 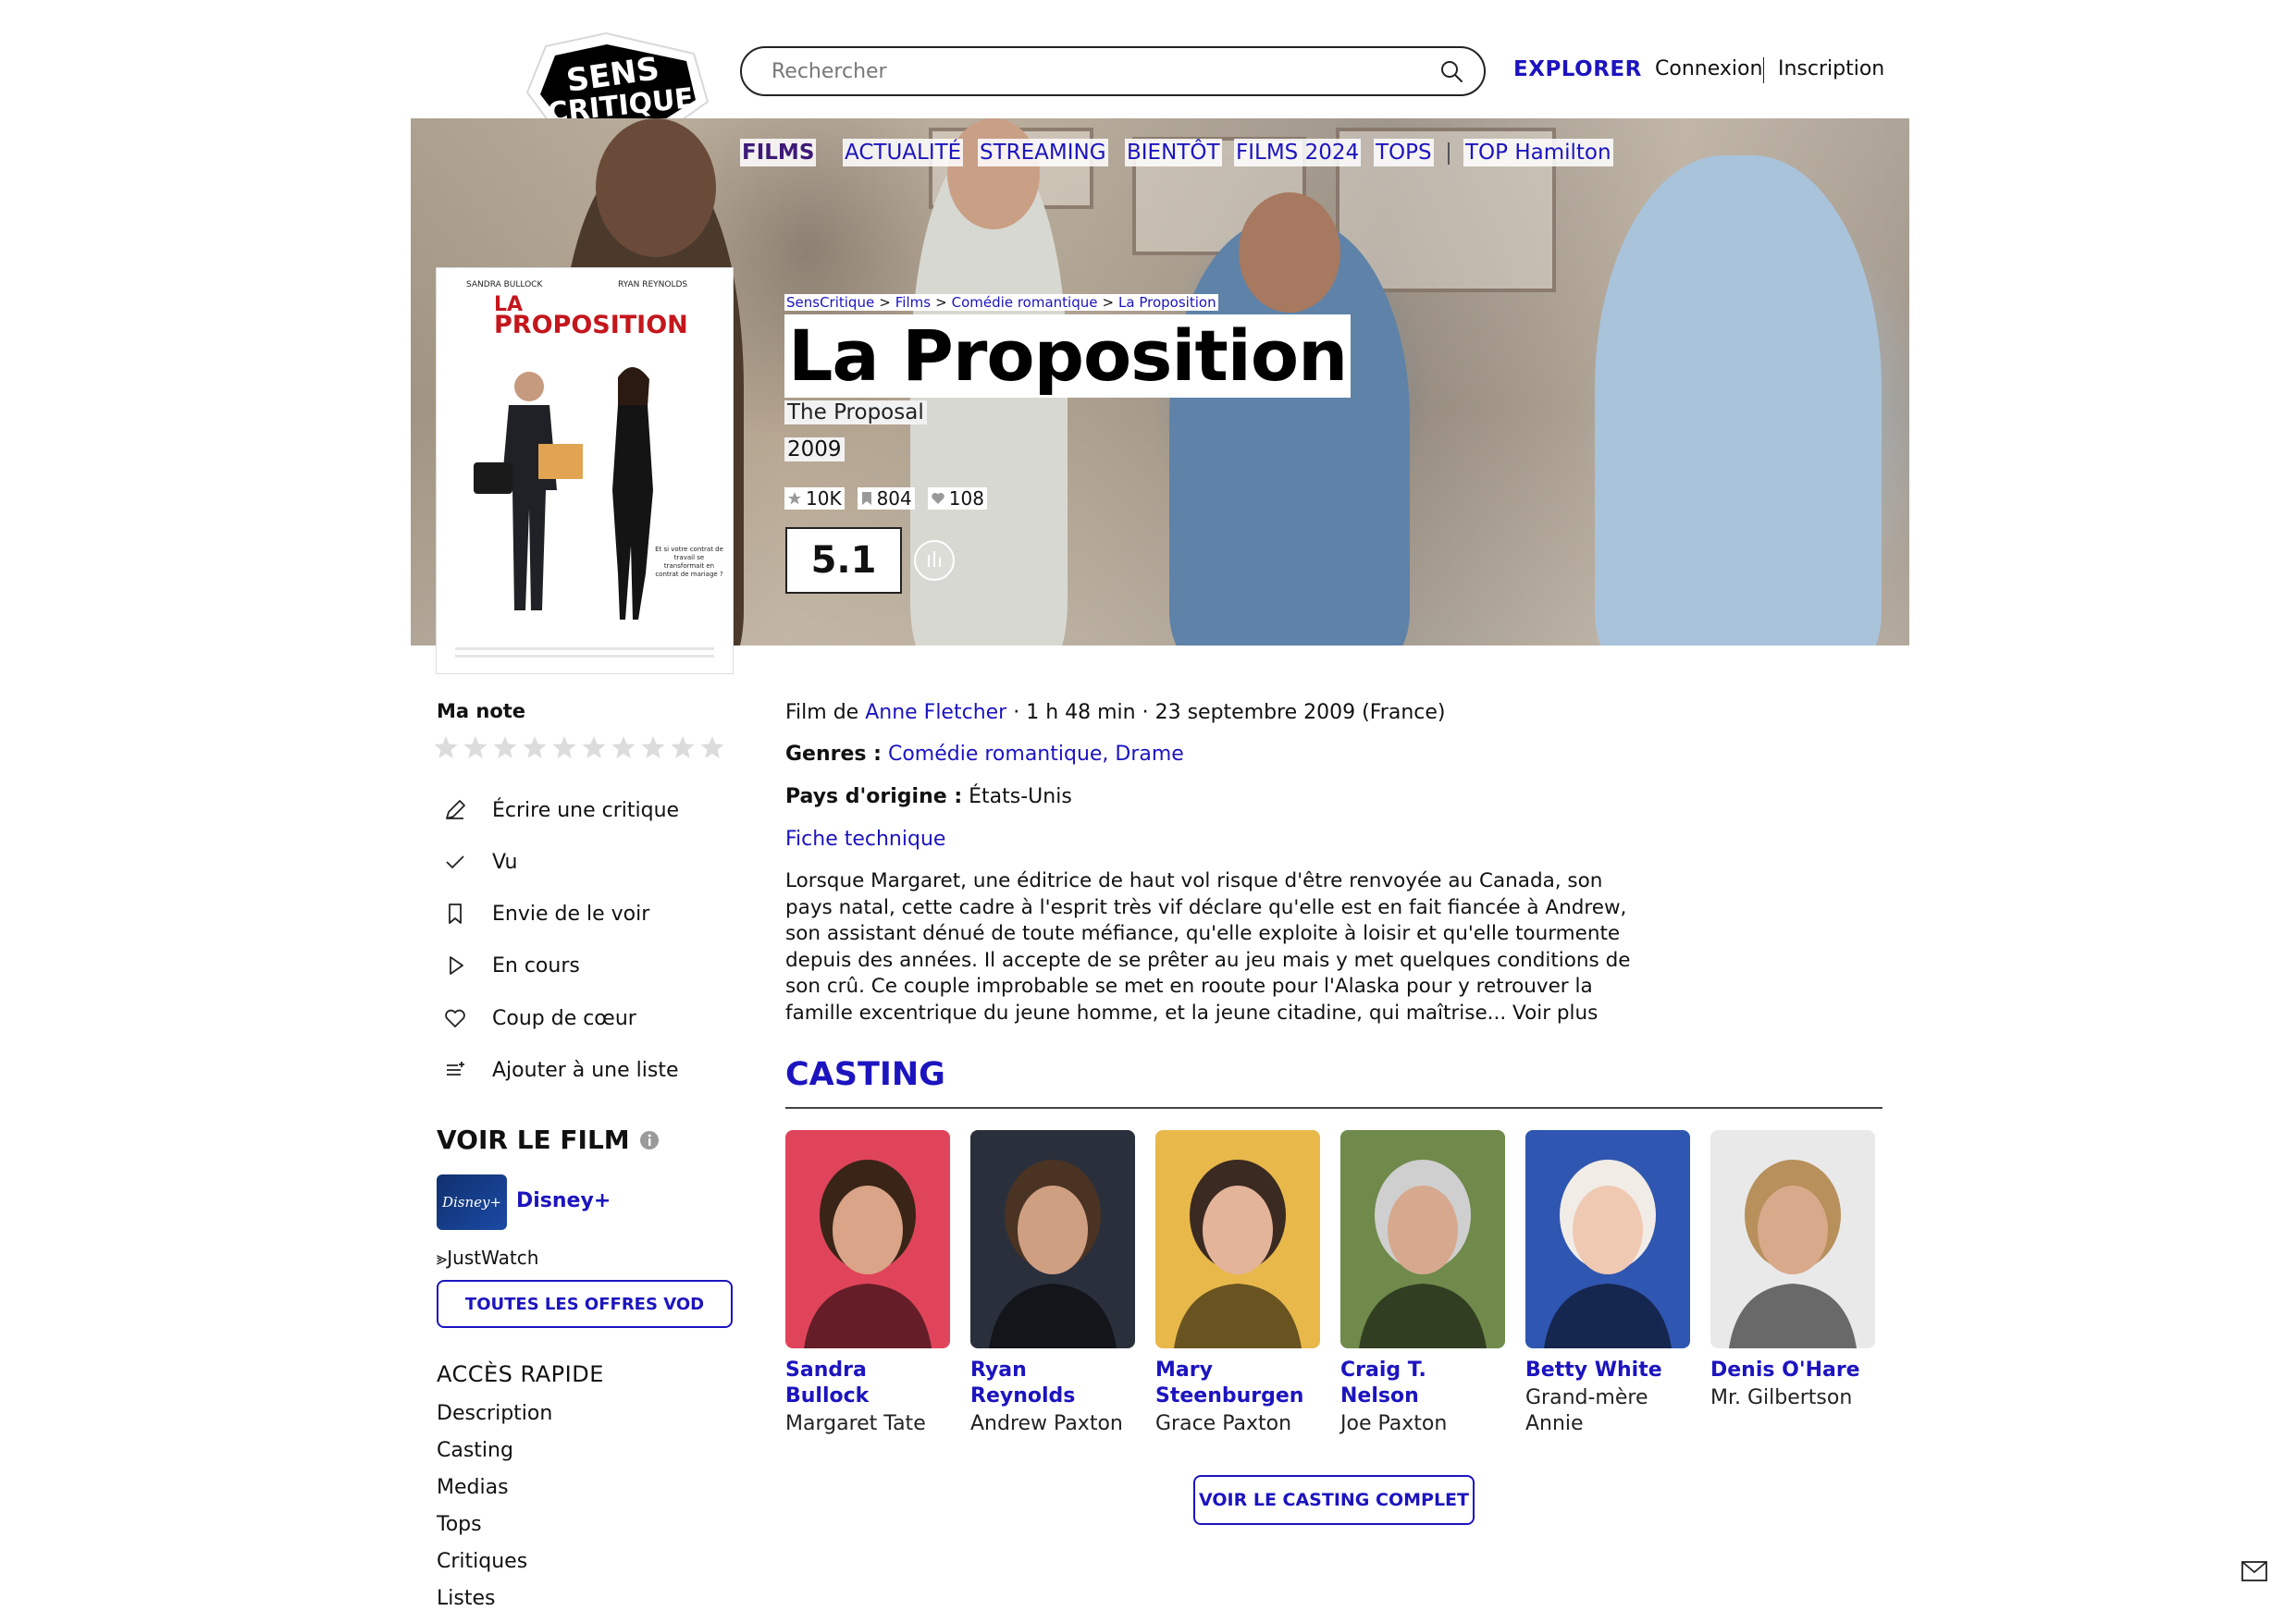 I want to click on favorites-count: 108, so click(x=966, y=498).